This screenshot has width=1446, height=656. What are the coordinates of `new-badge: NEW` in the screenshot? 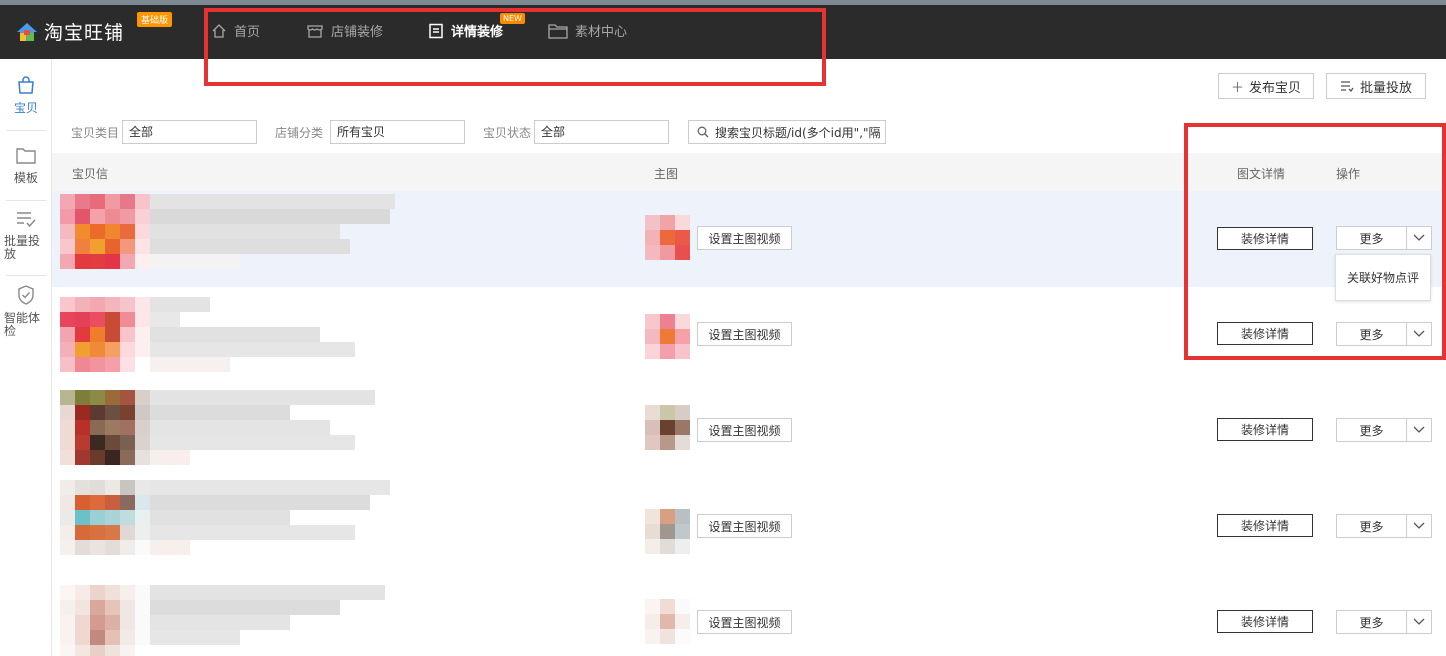 It's located at (512, 18).